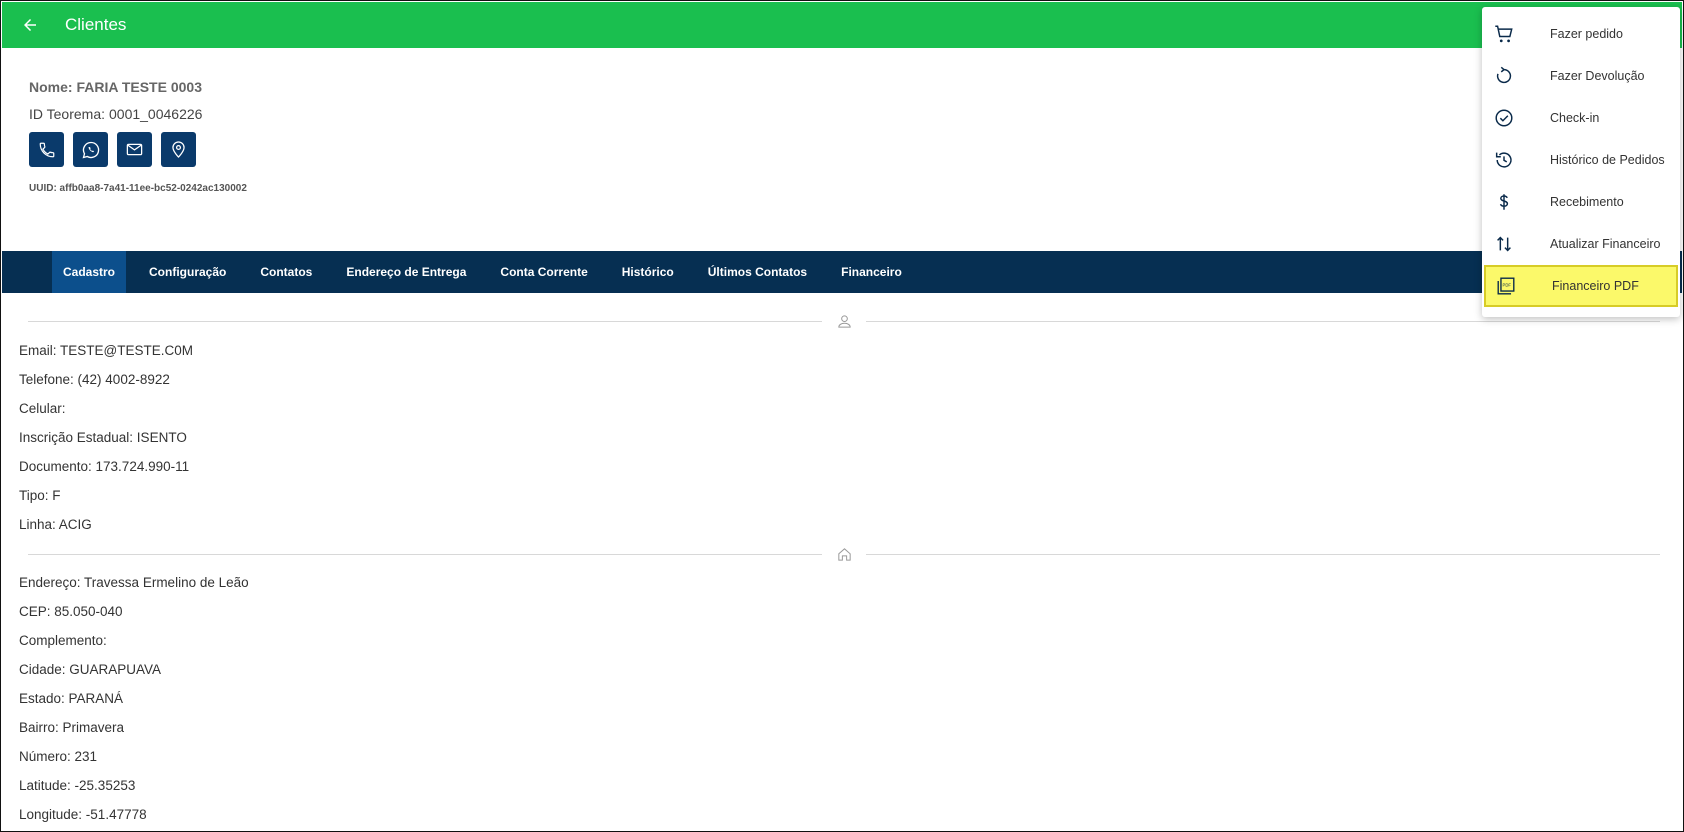  I want to click on page-title: Clientes, so click(96, 24).